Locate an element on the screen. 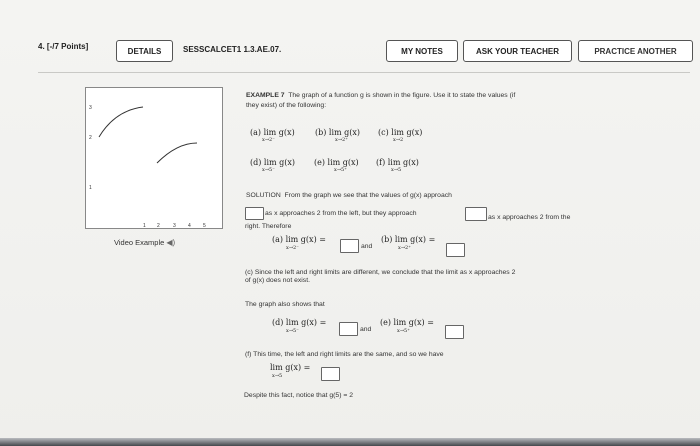  limit-d: (d) lim g(x) x→5⁻ is located at coordinates (273, 165).